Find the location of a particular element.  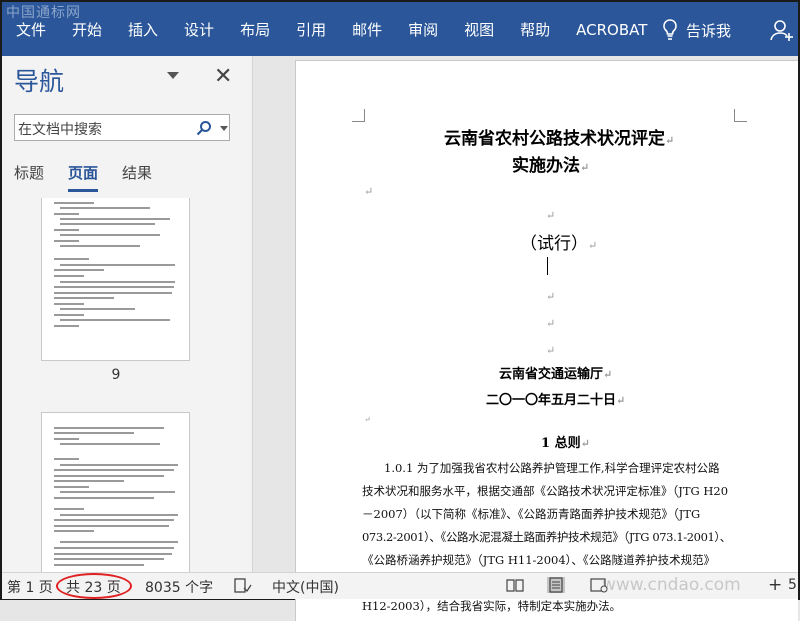

tab-references: 引用 is located at coordinates (311, 30).